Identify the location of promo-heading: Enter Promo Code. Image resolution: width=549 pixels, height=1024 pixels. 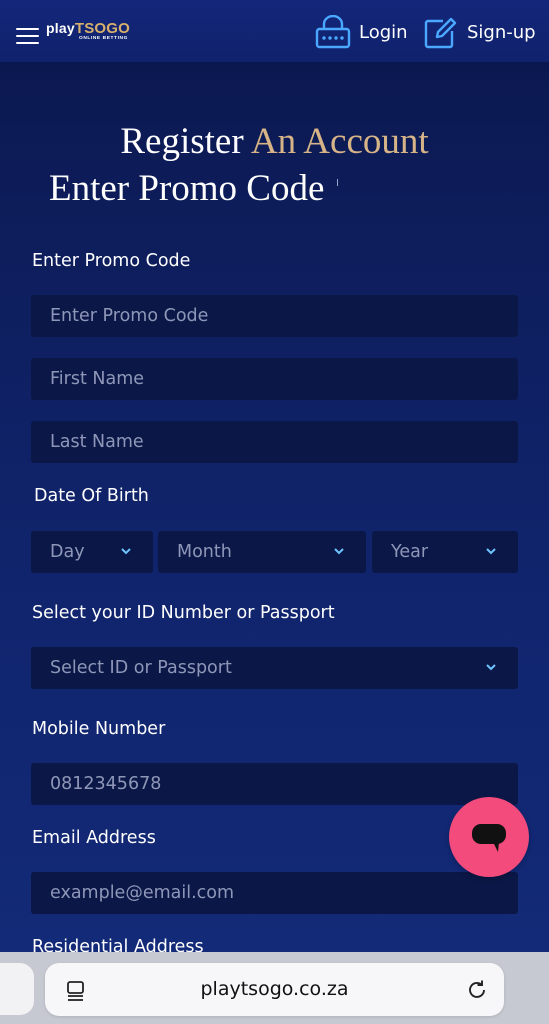
(187, 188).